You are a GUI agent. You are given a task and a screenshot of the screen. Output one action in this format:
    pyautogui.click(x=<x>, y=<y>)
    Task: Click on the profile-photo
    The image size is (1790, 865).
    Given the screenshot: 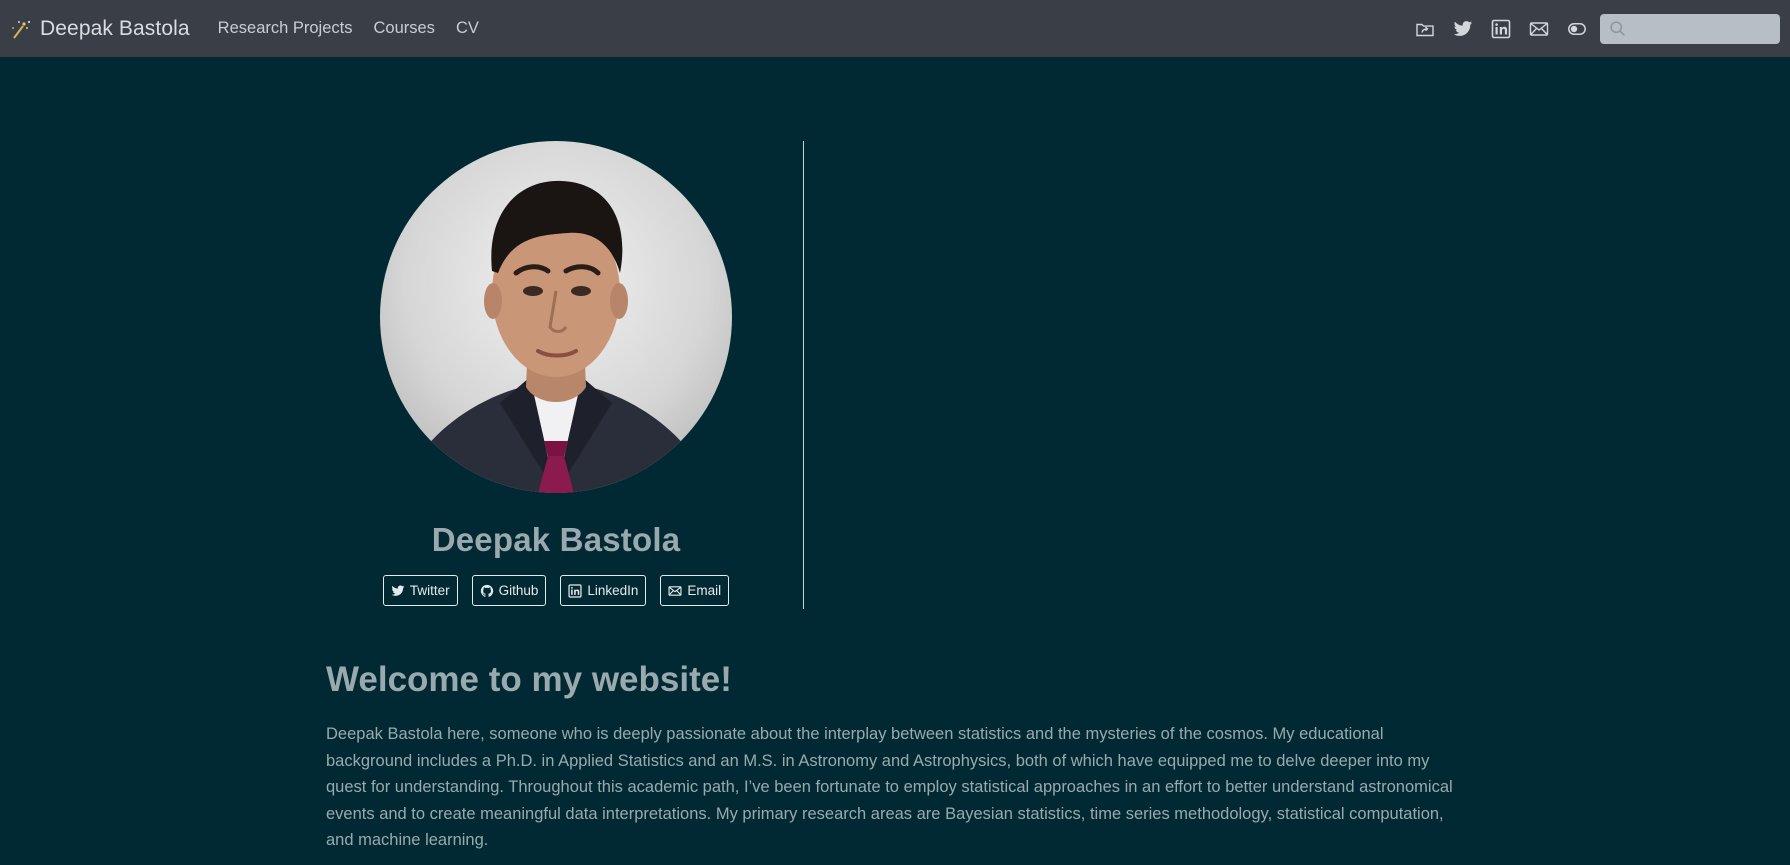 What is the action you would take?
    pyautogui.click(x=556, y=317)
    